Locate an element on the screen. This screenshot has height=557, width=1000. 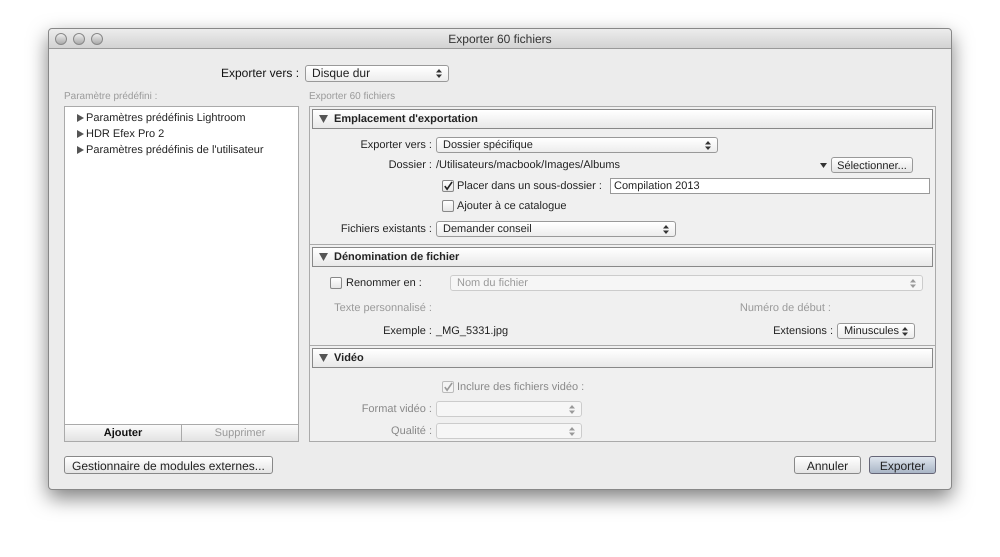
section-title: Emplacement d'exportation is located at coordinates (406, 119).